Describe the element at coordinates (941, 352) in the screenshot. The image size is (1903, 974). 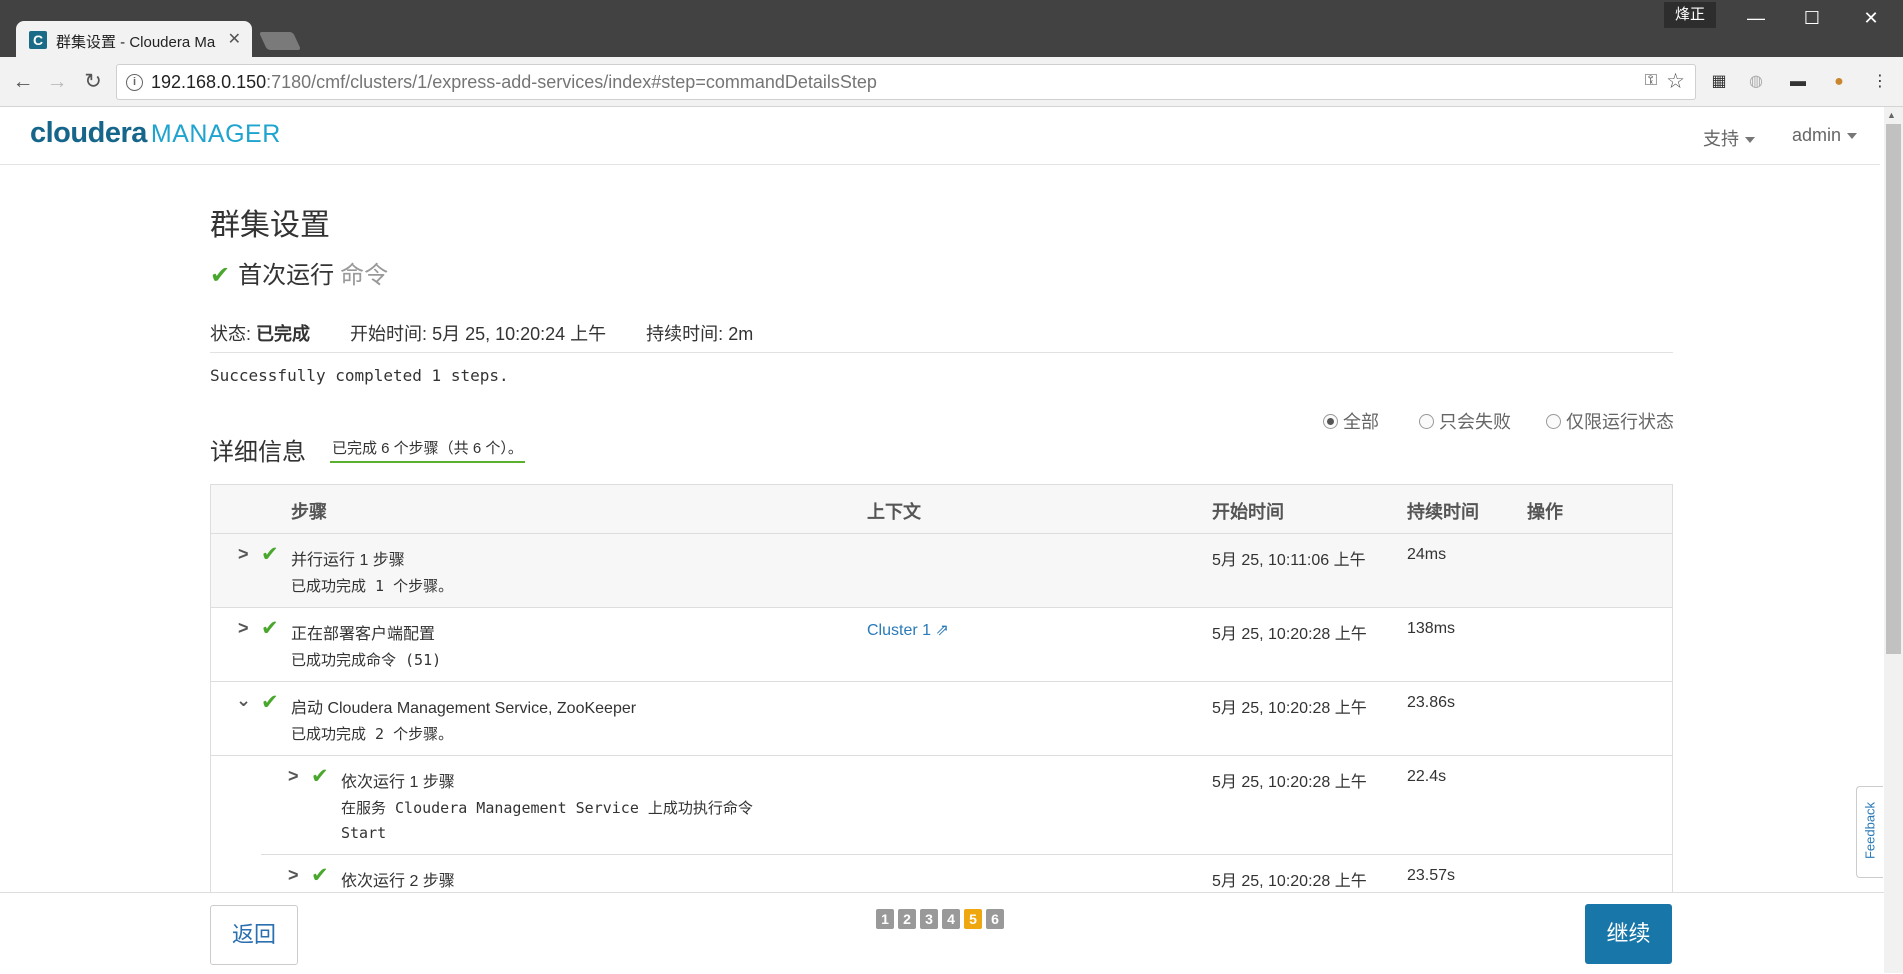
I see `divider` at that location.